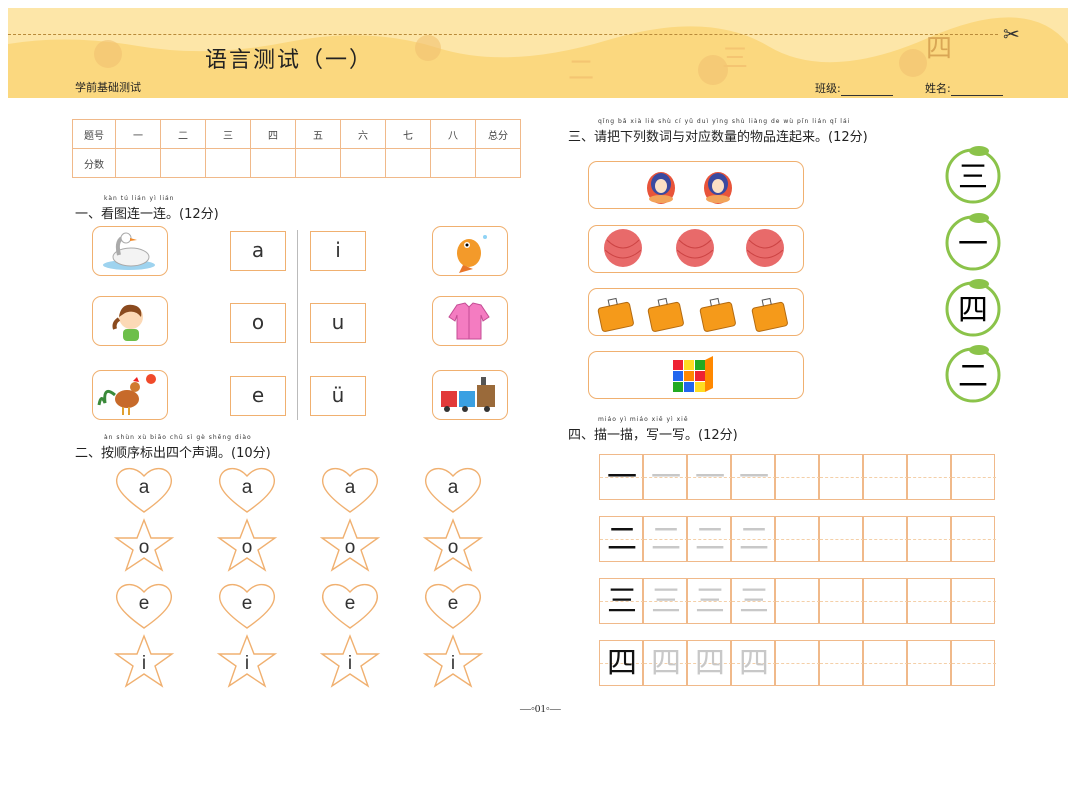  What do you see at coordinates (108, 87) in the screenshot?
I see `page-subtitle: 学前基础测试` at bounding box center [108, 87].